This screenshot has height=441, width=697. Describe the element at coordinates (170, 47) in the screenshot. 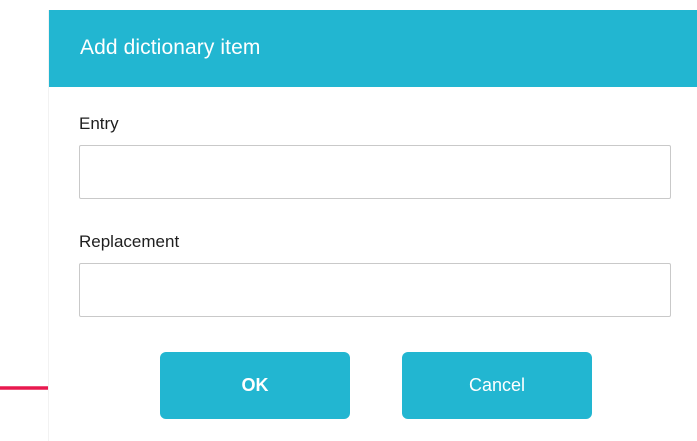

I see `dialog-title: Add dictionary item` at that location.